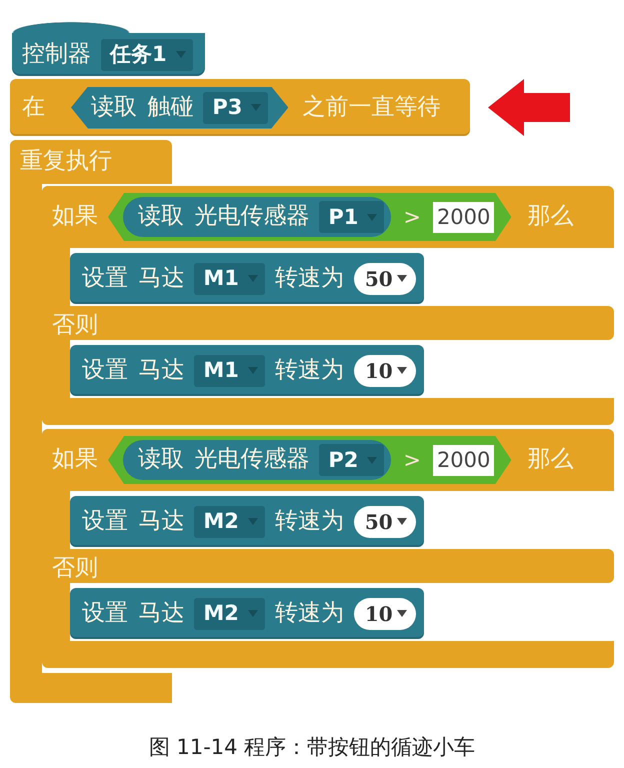  Describe the element at coordinates (33, 108) in the screenshot. I see `wait-label: 在` at that location.